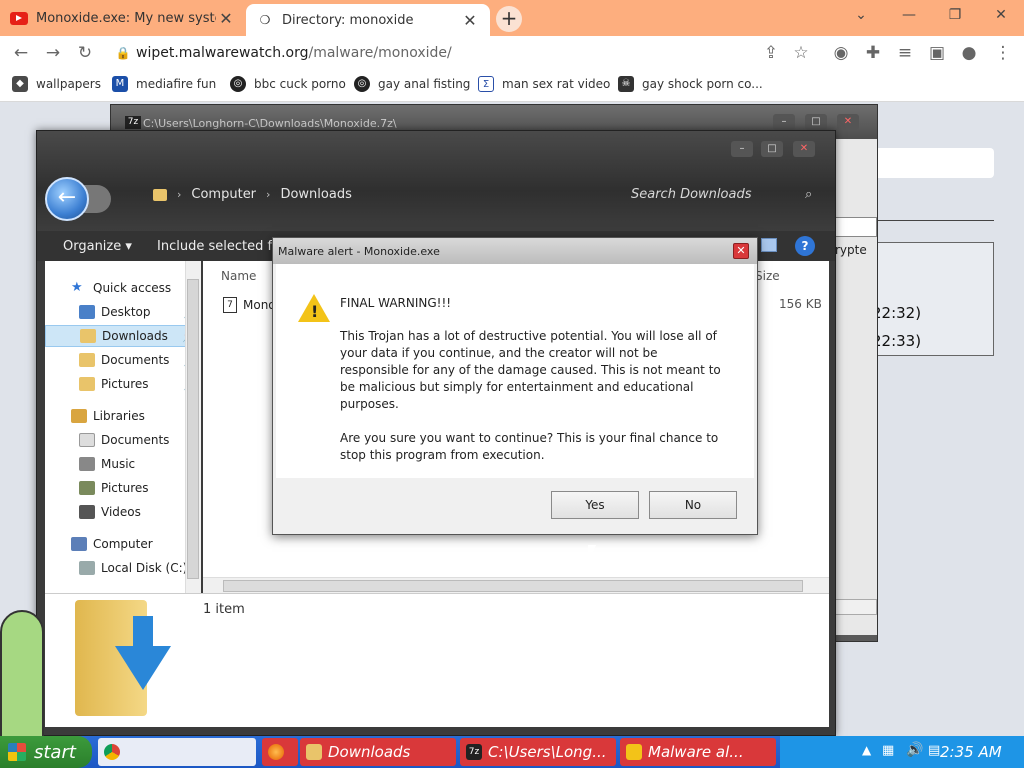 The width and height of the screenshot is (1024, 768). I want to click on nav-local-disk: Local Disk (C:), so click(123, 568).